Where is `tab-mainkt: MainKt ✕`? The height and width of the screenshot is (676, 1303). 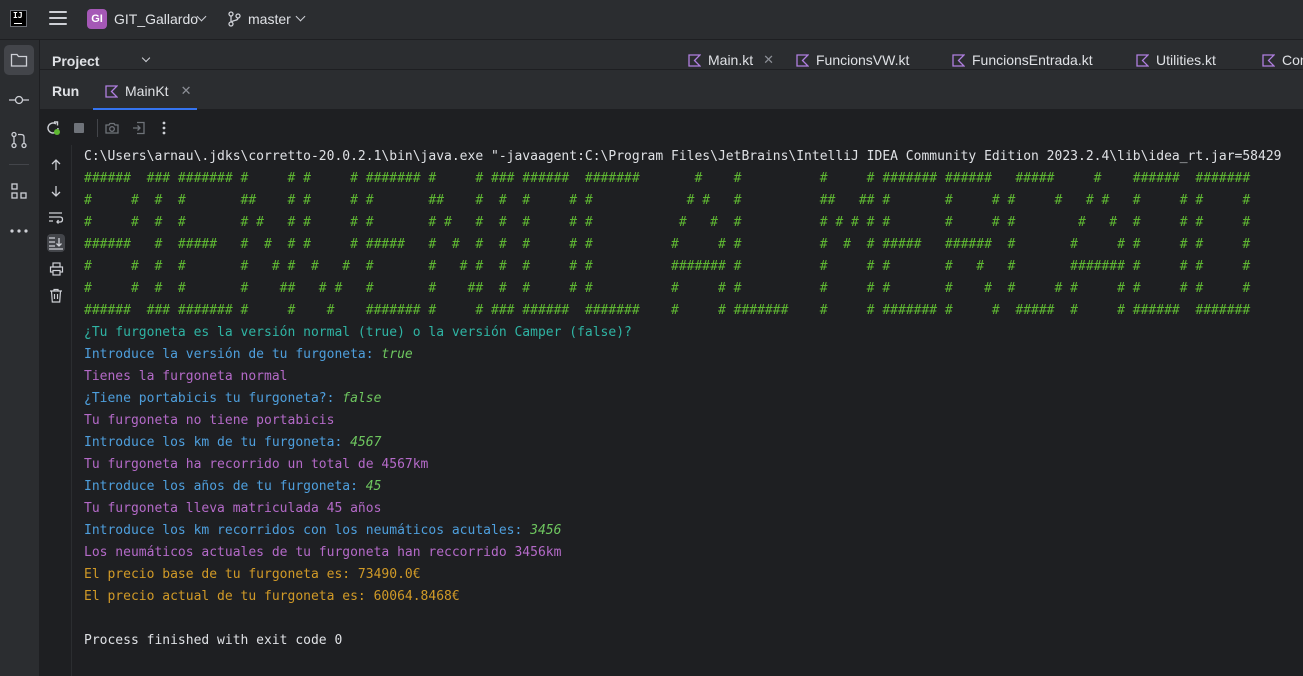
tab-mainkt: MainKt ✕ is located at coordinates (145, 90).